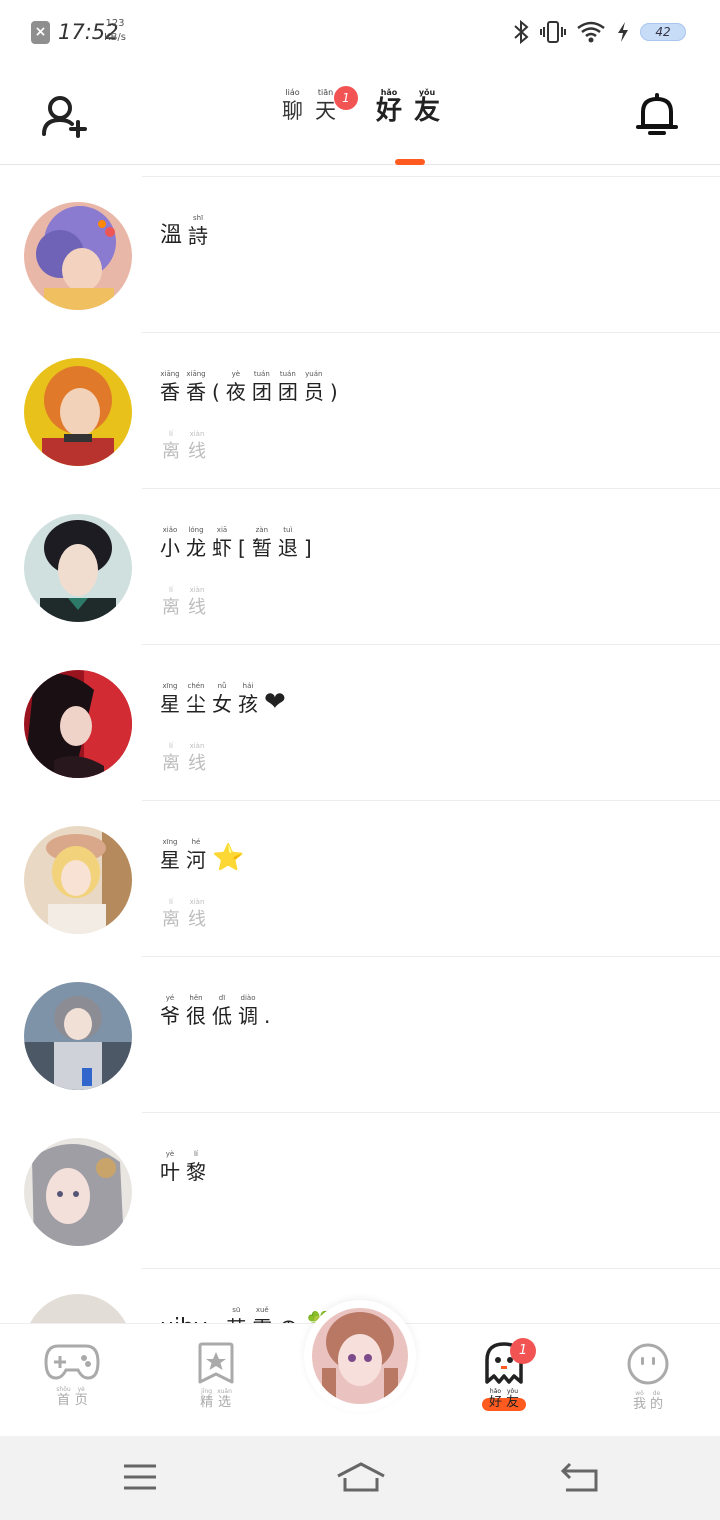  I want to click on bluetooth-icon, so click(521, 32).